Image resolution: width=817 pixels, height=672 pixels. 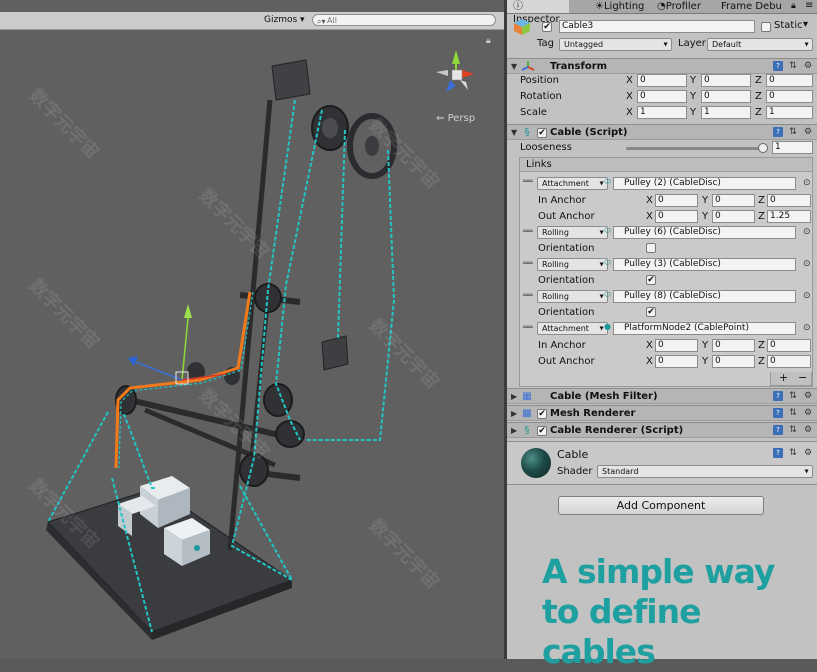 I want to click on move-gizmo, so click(x=177, y=344).